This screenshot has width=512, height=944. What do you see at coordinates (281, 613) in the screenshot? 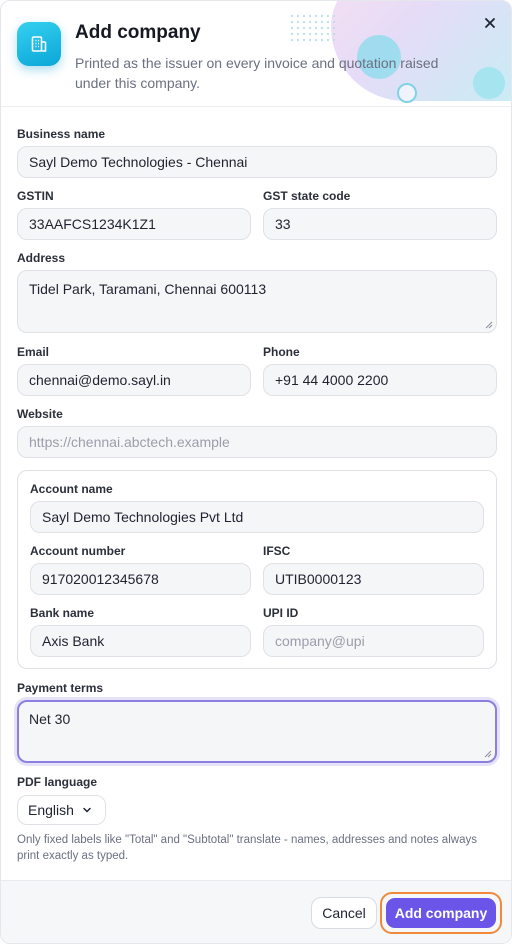
I see `upi-id-label: UPI ID` at bounding box center [281, 613].